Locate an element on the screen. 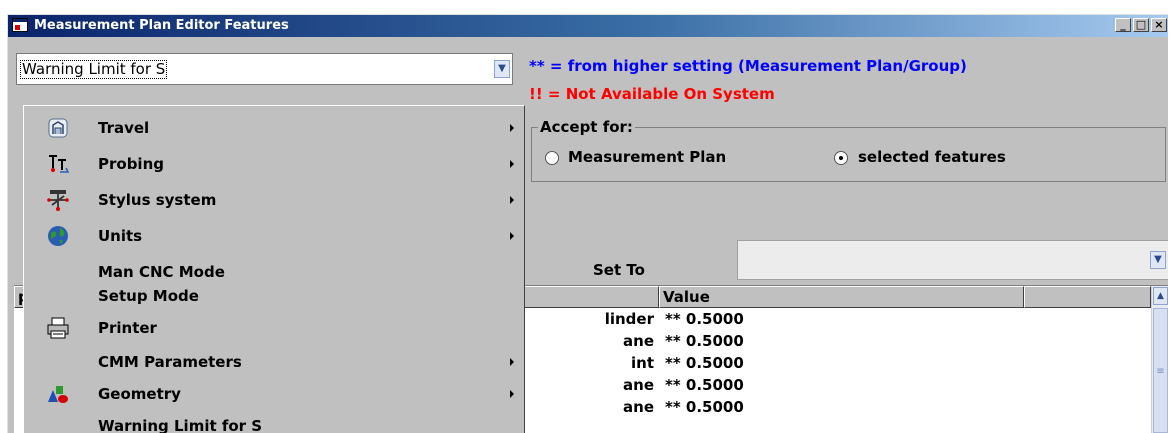  radio-measurement-plan is located at coordinates (552, 158).